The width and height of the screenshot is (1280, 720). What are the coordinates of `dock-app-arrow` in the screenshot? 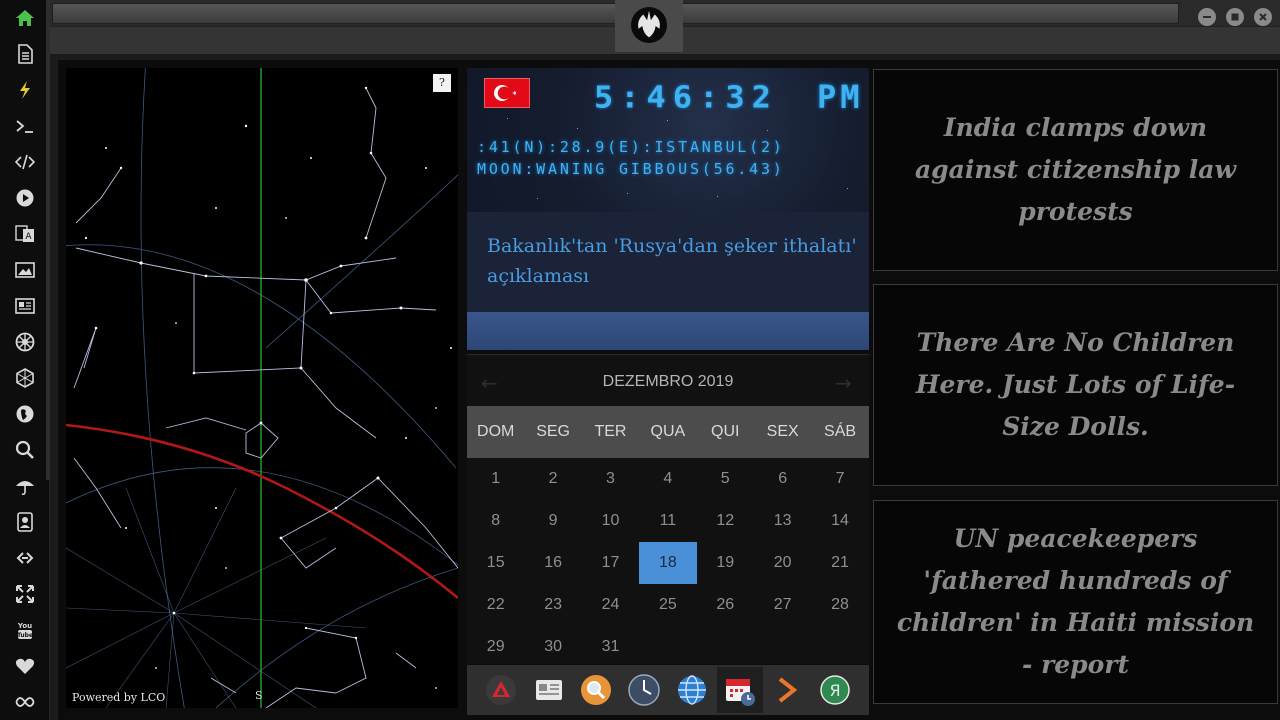 It's located at (787, 690).